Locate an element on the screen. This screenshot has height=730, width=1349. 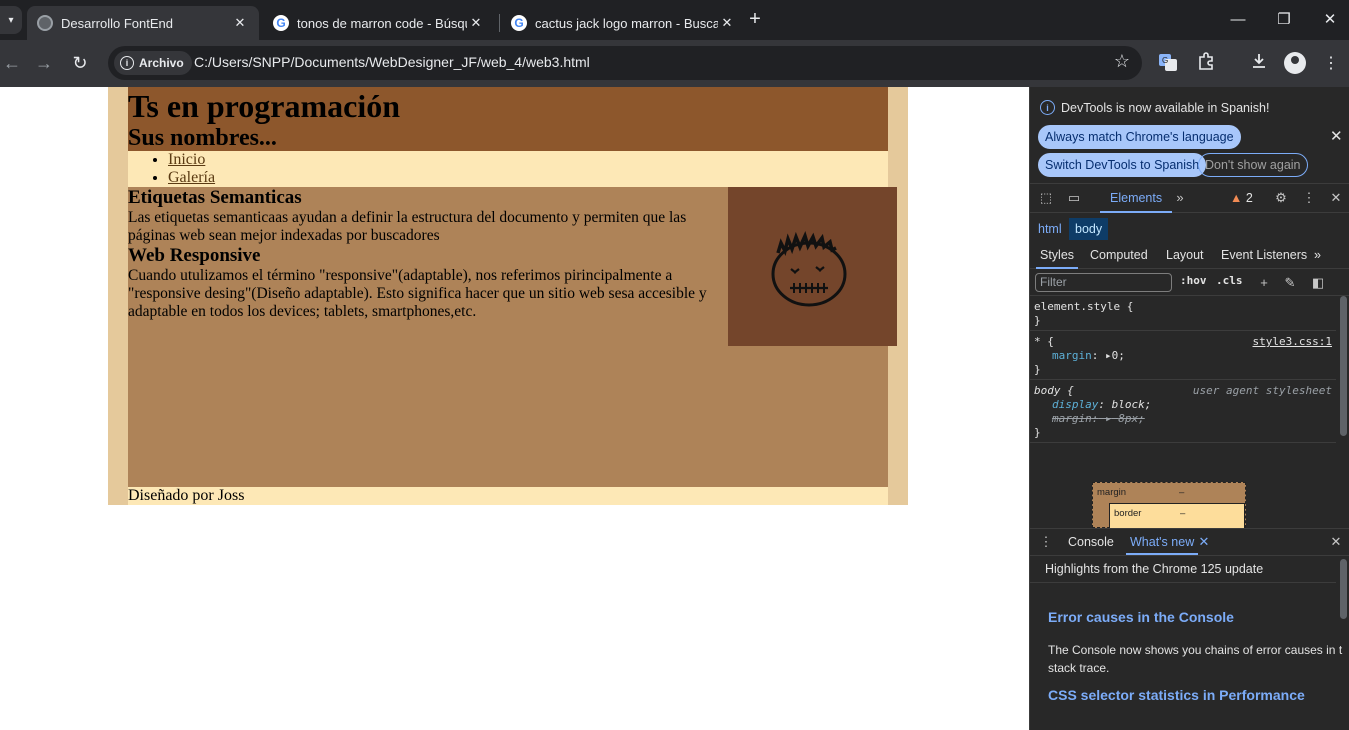
paint-brush-icon: ✎ is located at coordinates (1290, 283).